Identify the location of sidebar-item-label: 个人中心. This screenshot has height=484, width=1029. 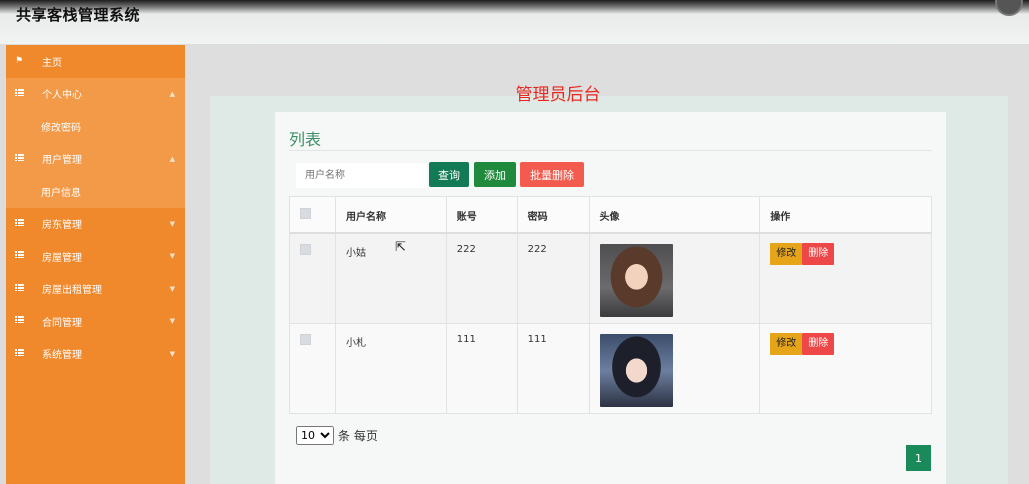
(62, 96).